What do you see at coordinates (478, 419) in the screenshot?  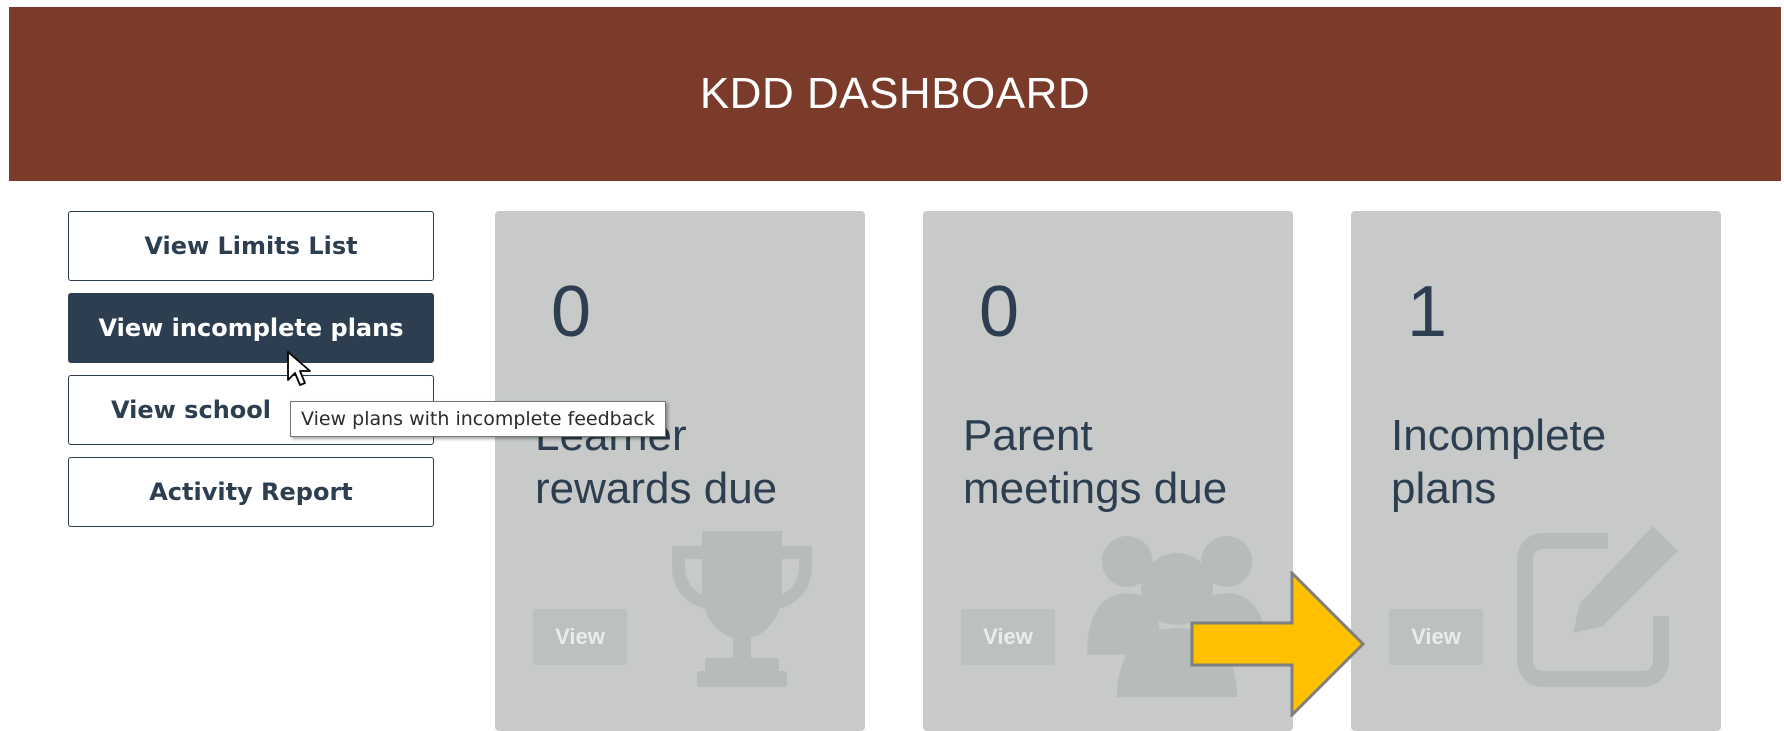 I see `tooltip: View plans with incomplete feedback` at bounding box center [478, 419].